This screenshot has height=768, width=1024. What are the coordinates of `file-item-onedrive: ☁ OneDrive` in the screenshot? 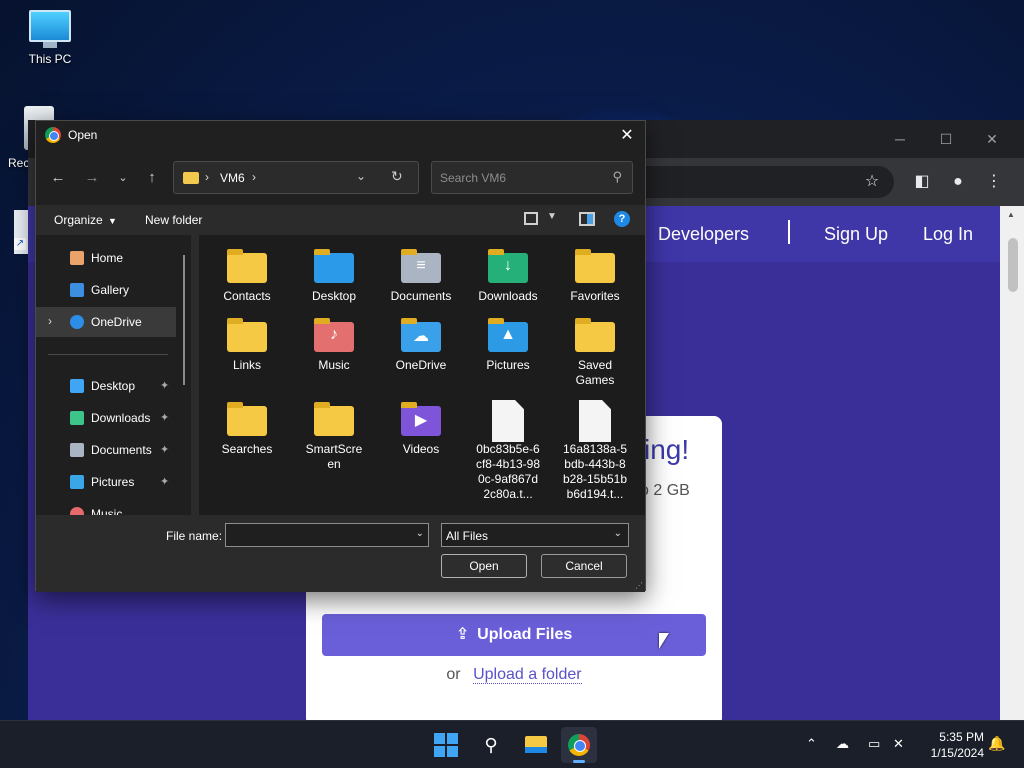 It's located at (421, 345).